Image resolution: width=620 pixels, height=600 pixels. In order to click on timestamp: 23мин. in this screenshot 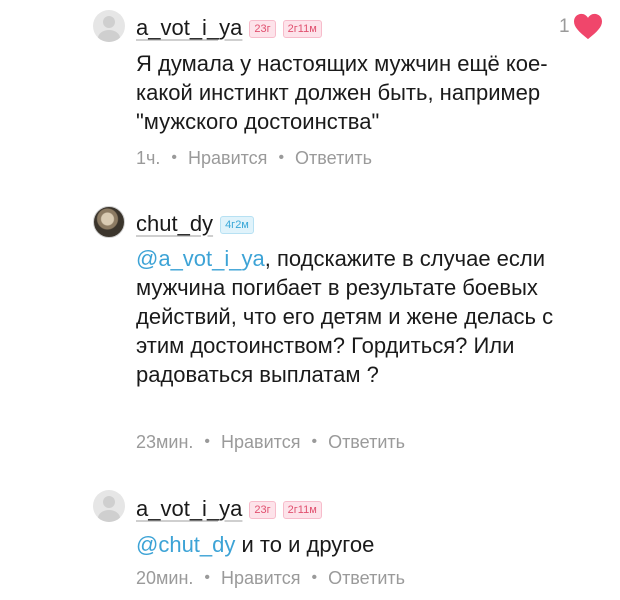, I will do `click(165, 442)`.